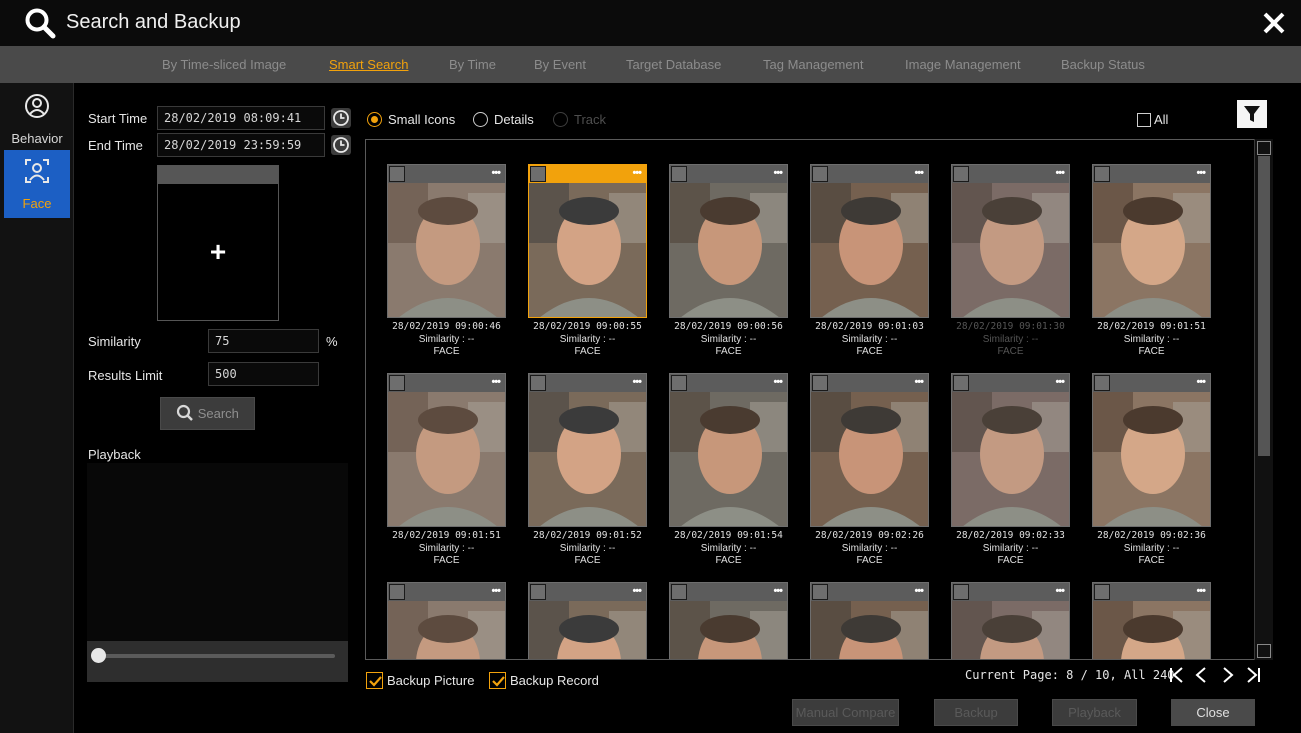 This screenshot has width=1301, height=733. I want to click on scroll-up-icon, so click(1264, 148).